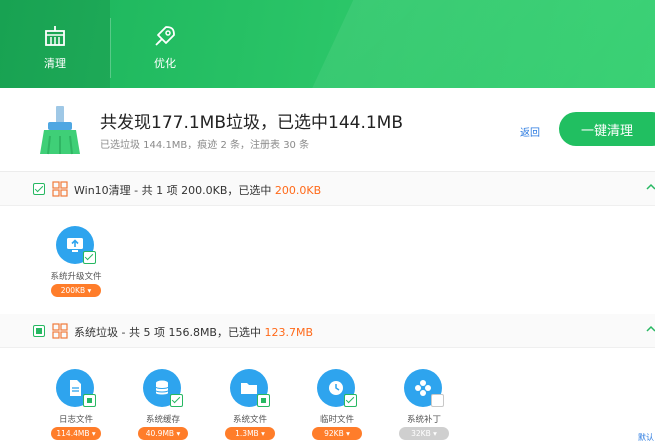 This screenshot has height=444, width=655. I want to click on section-header-win10: Win10清理 - 共 1 项 200.0KB，已选中 200.0KB, so click(327, 189).